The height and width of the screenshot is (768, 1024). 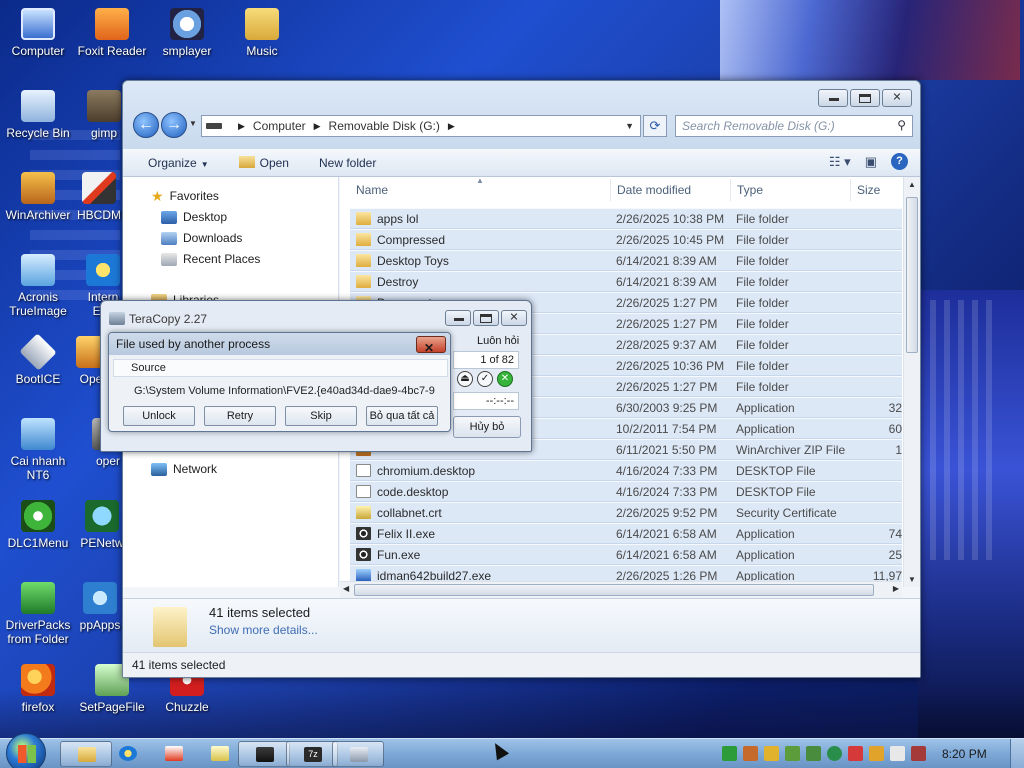 I want to click on nav-network: Network, so click(x=184, y=469).